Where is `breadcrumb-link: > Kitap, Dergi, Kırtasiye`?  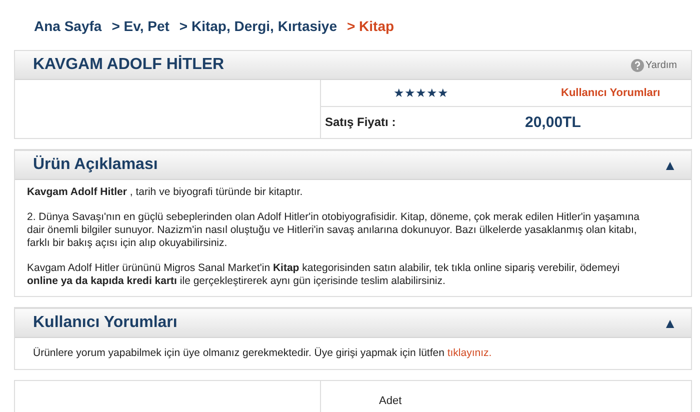 breadcrumb-link: > Kitap, Dergi, Kırtasiye is located at coordinates (258, 34).